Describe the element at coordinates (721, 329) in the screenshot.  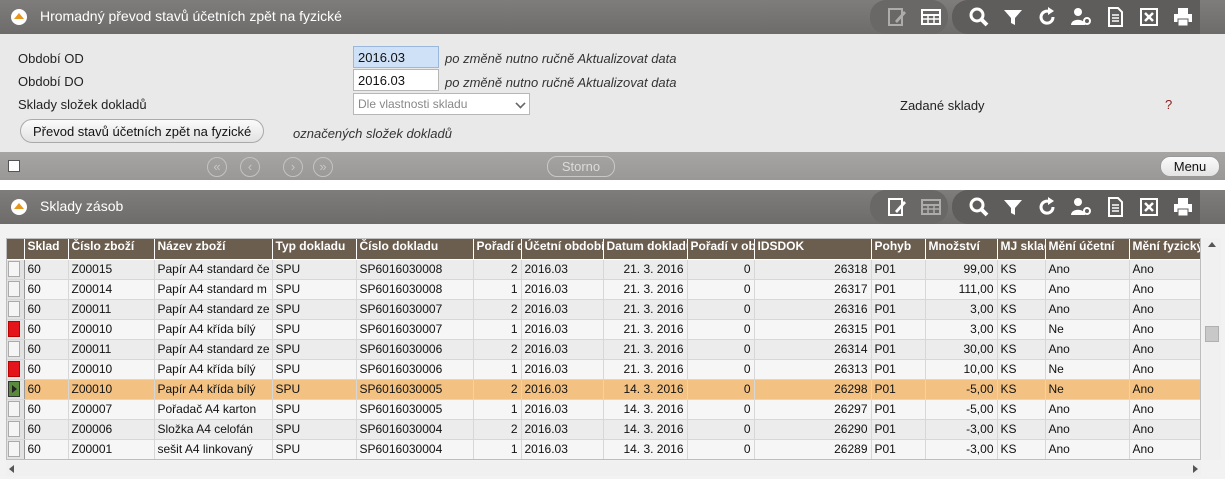
I see `table-cell: 0` at that location.